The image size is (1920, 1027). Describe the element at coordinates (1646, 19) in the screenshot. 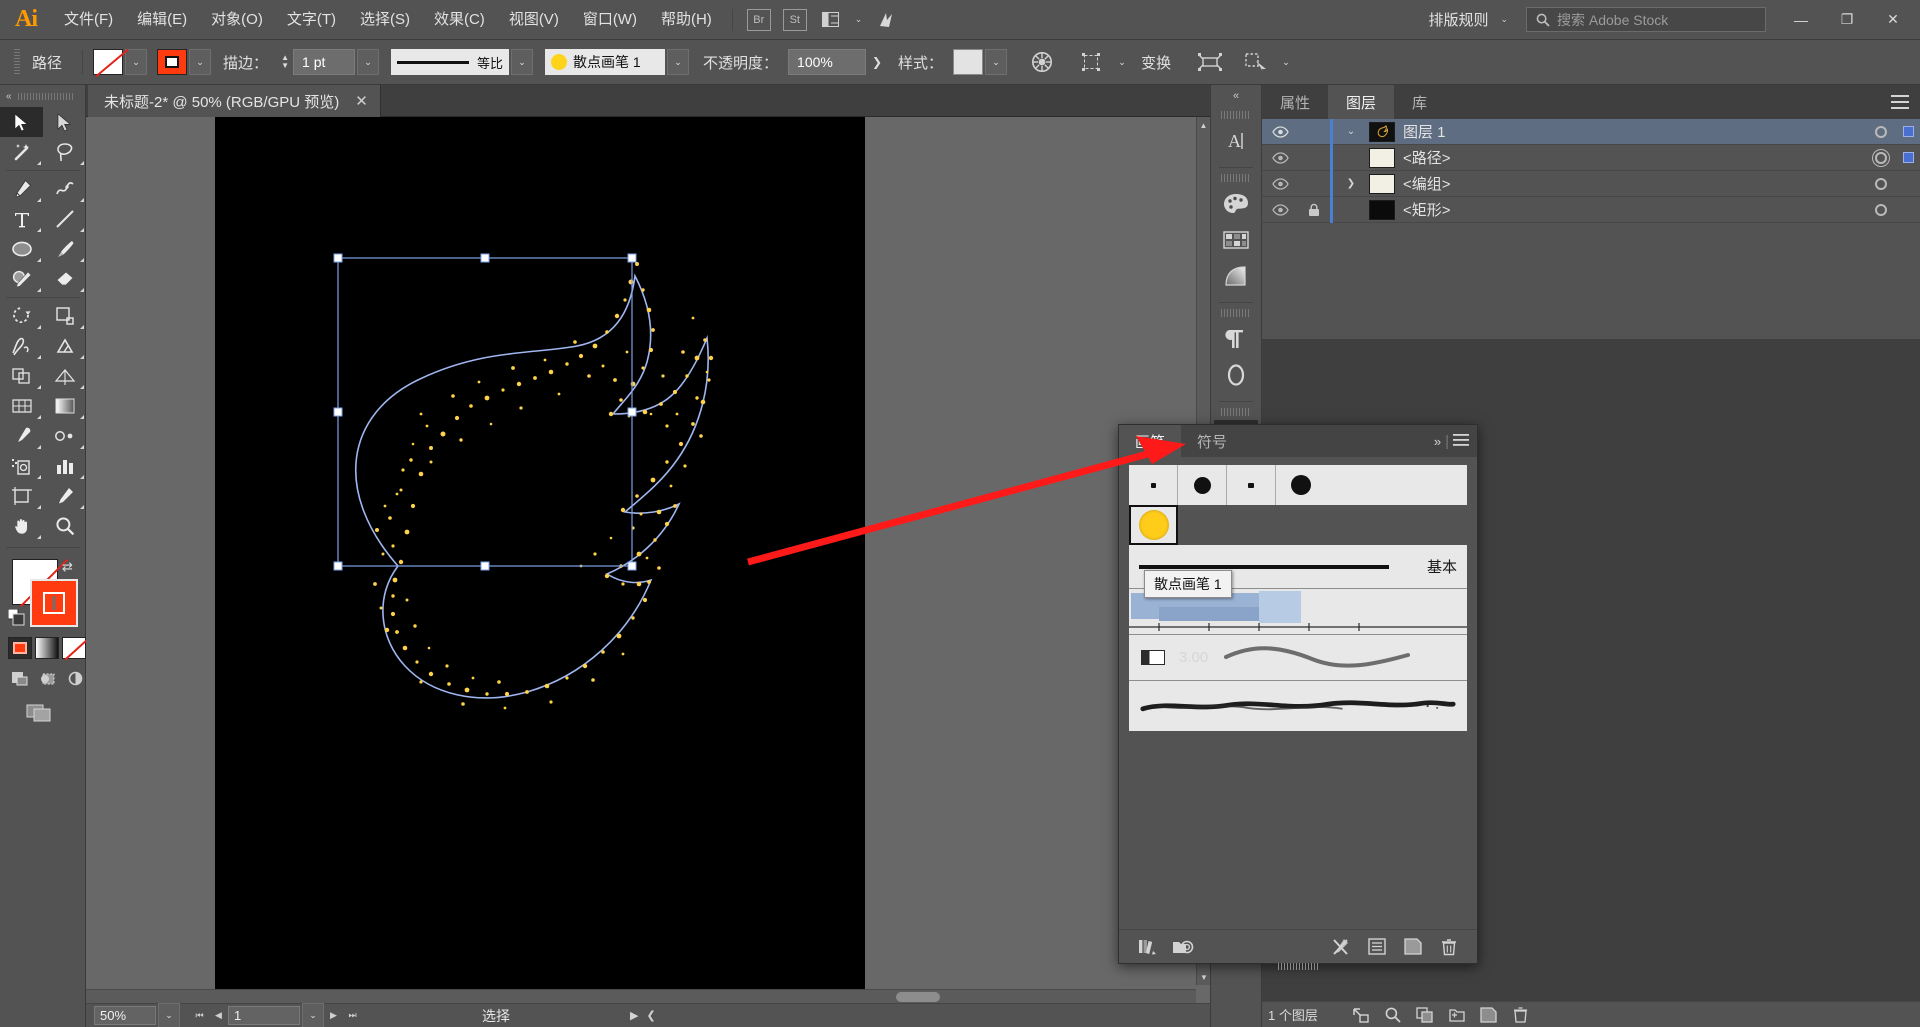

I see `stock-search-input: 搜索 Adobe Stock` at that location.